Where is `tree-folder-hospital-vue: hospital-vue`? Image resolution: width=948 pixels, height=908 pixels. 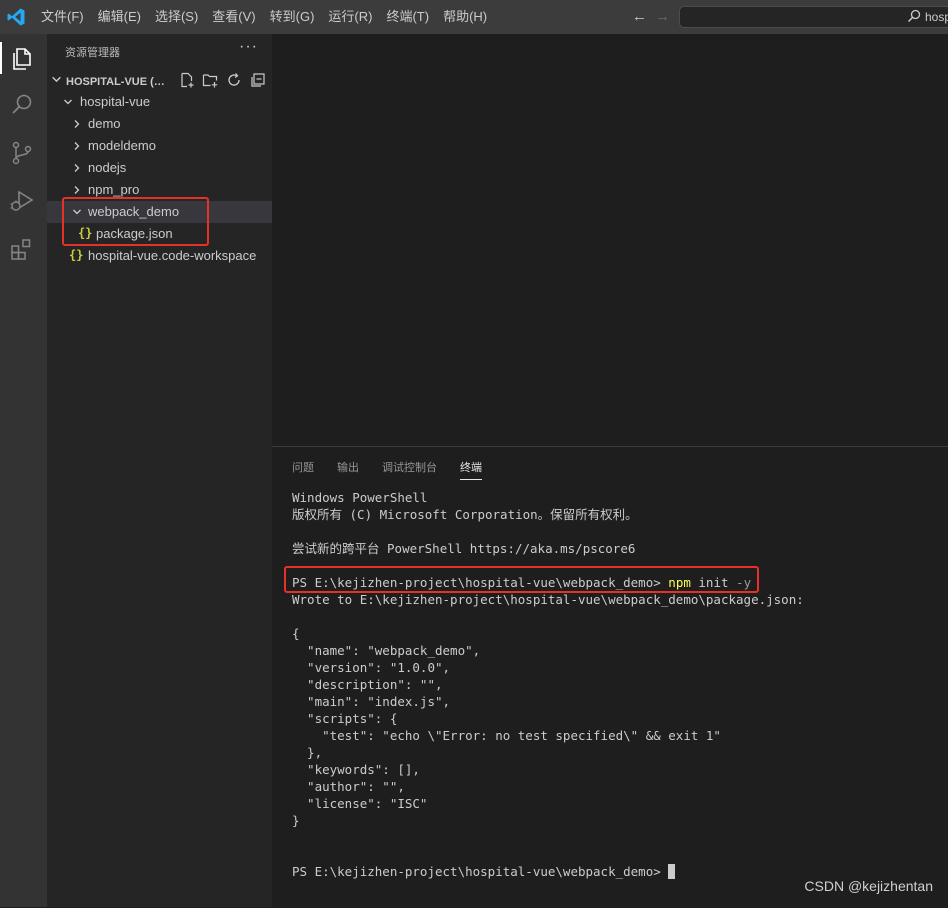
tree-folder-hospital-vue: hospital-vue is located at coordinates (159, 102).